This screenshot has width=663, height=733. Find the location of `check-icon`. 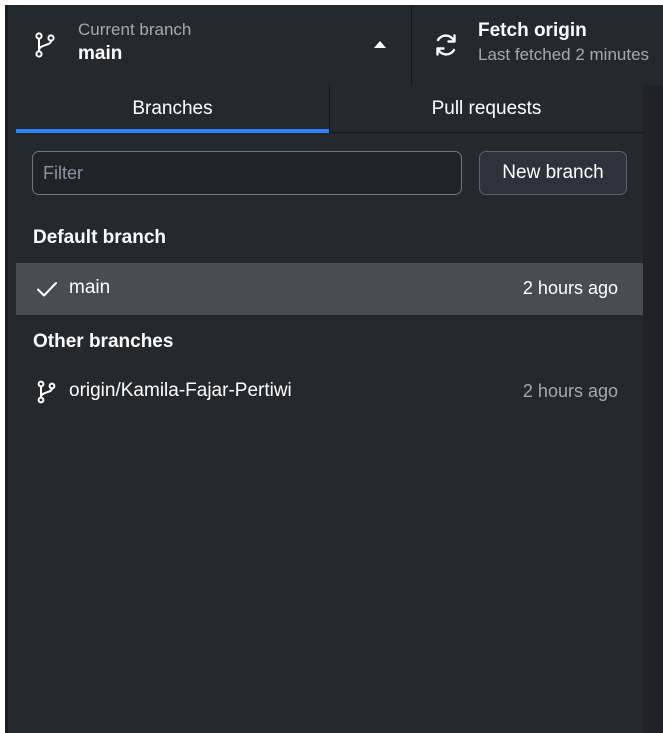

check-icon is located at coordinates (47, 289).